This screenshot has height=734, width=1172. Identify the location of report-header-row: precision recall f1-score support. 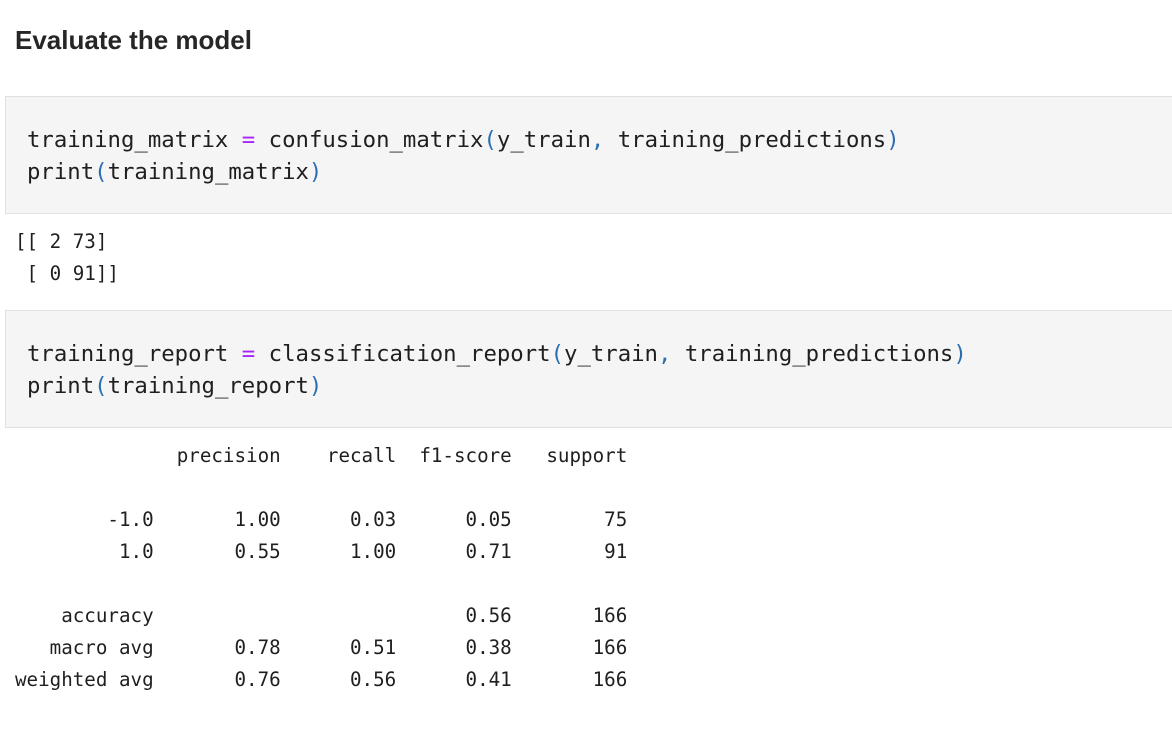
(321, 455).